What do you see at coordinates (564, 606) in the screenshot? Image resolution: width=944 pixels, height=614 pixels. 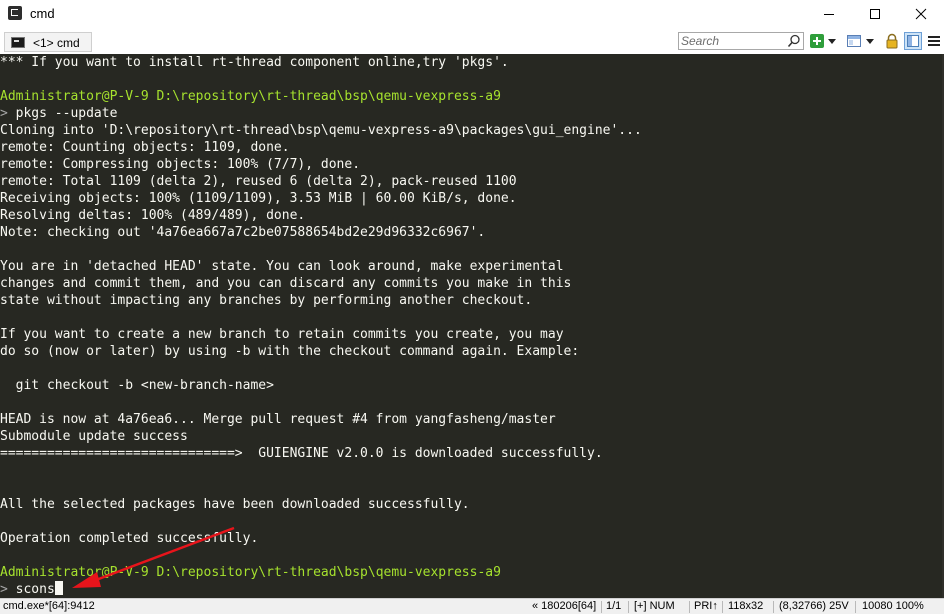 I see `status-build: « 180206[64]` at bounding box center [564, 606].